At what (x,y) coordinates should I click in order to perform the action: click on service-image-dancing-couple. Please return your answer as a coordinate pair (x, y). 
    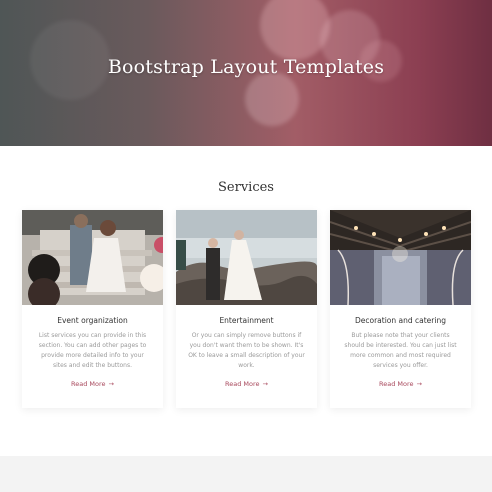
    Looking at the image, I should click on (246, 257).